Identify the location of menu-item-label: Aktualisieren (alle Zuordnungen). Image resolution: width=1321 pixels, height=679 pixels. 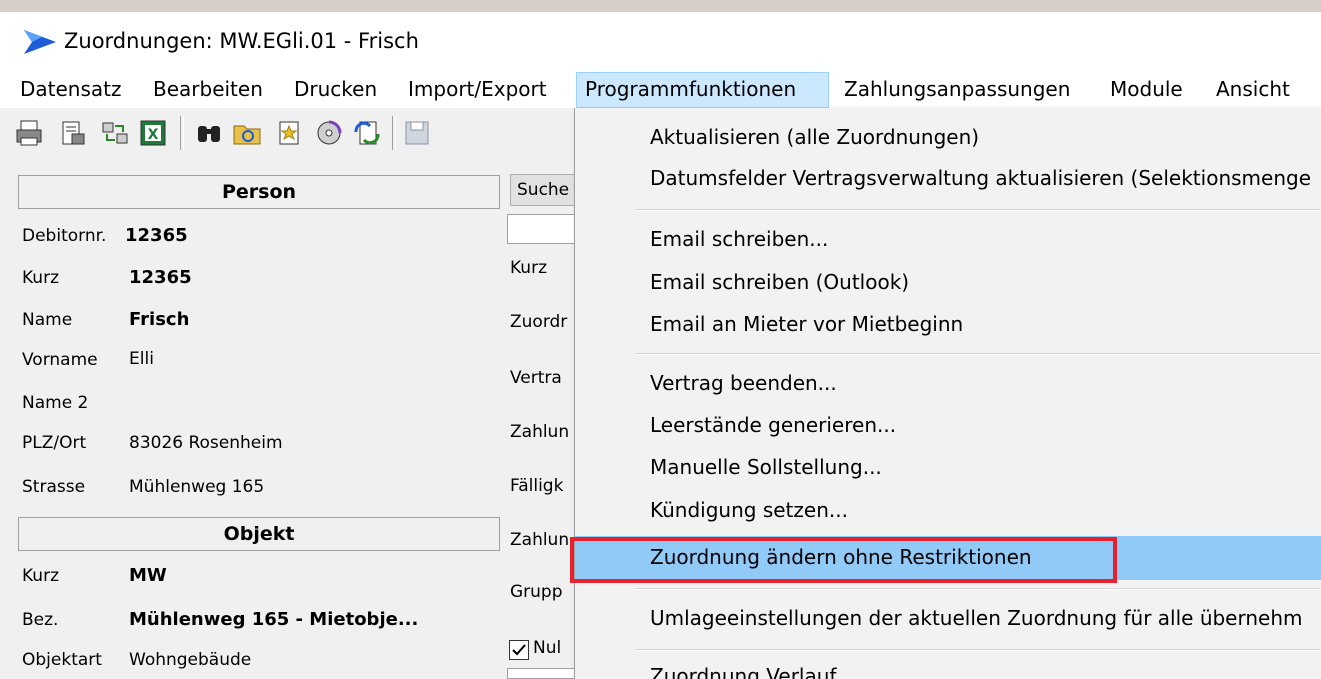
(815, 137).